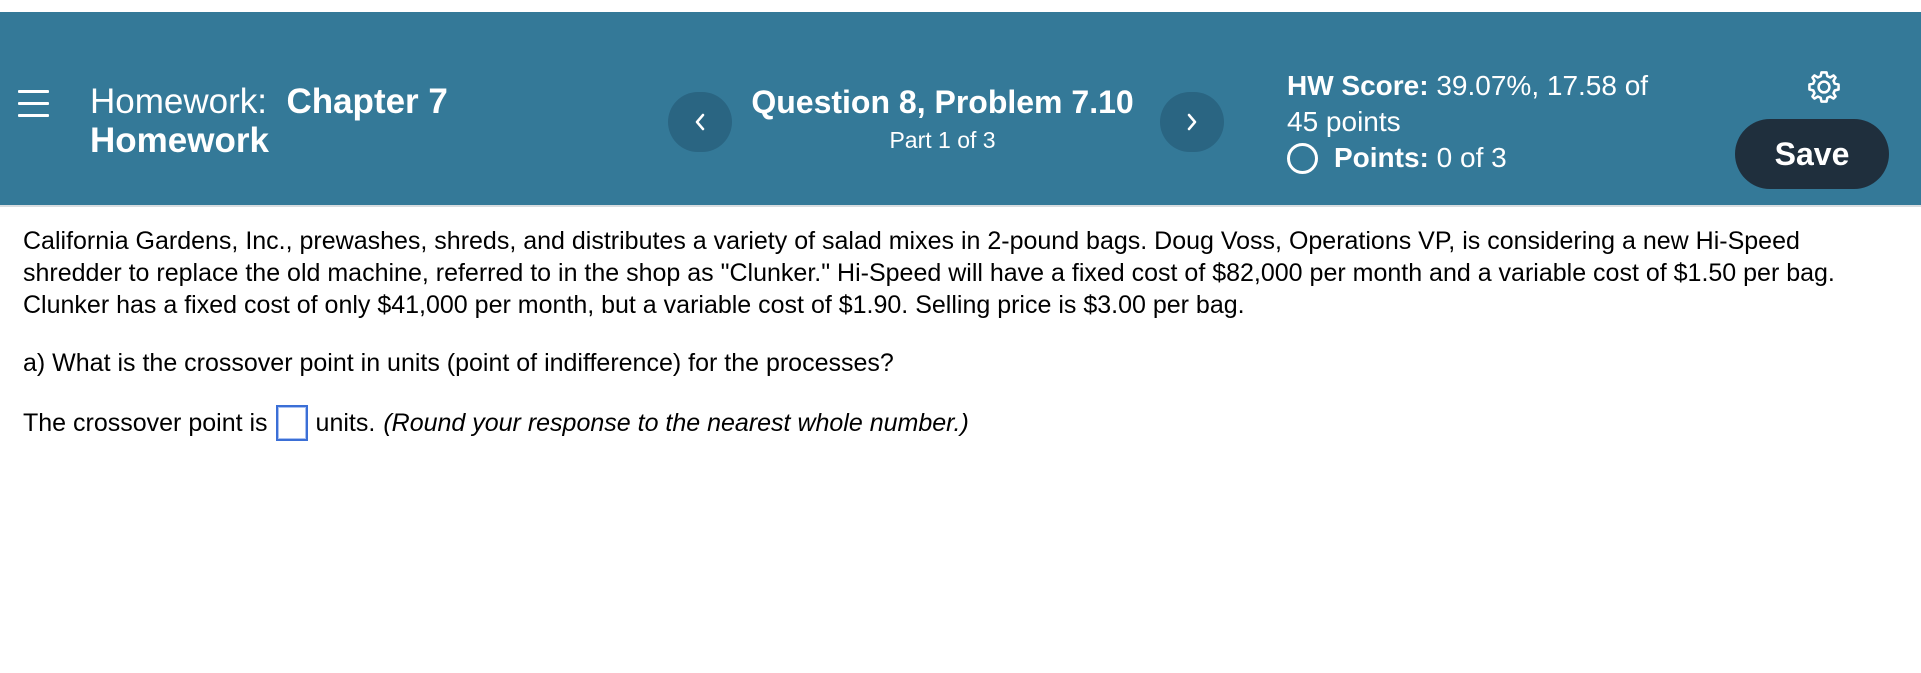  What do you see at coordinates (145, 423) in the screenshot?
I see `answer-prefix: The crossover point is` at bounding box center [145, 423].